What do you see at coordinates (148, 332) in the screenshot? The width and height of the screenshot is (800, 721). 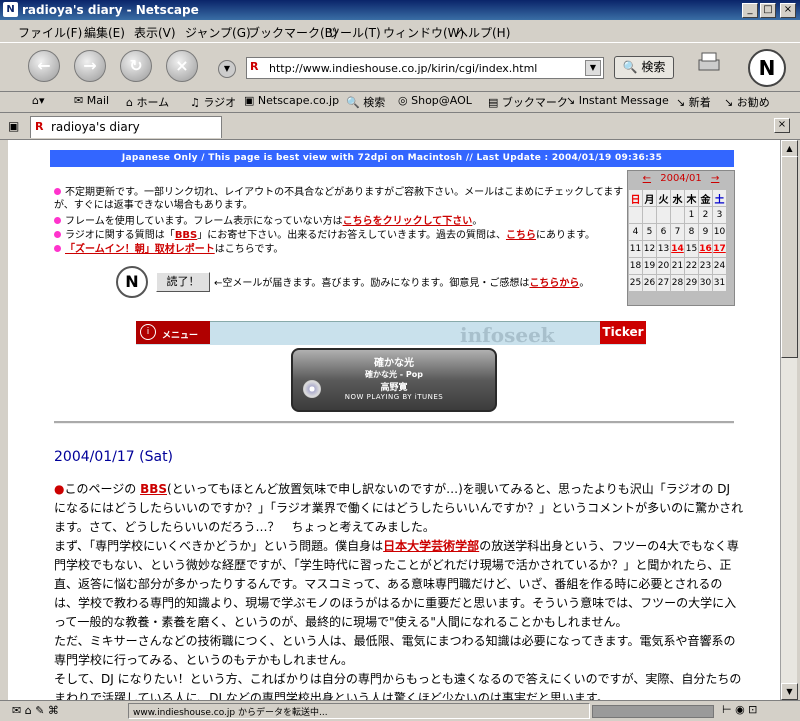 I see `ticker-logo-icon: i` at bounding box center [148, 332].